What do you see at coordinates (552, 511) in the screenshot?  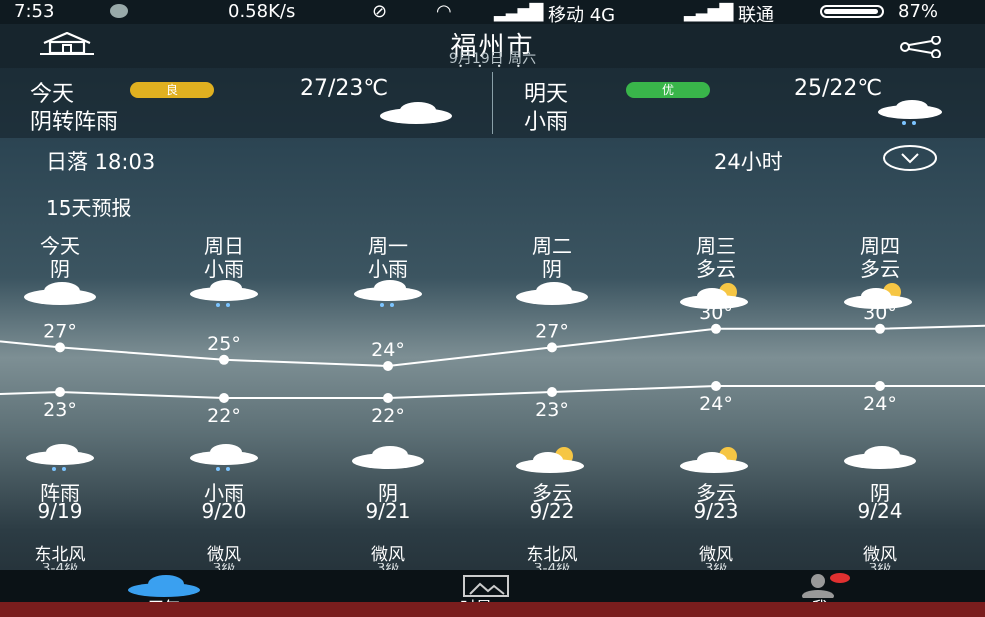 I see `forecast-date: 9/22` at bounding box center [552, 511].